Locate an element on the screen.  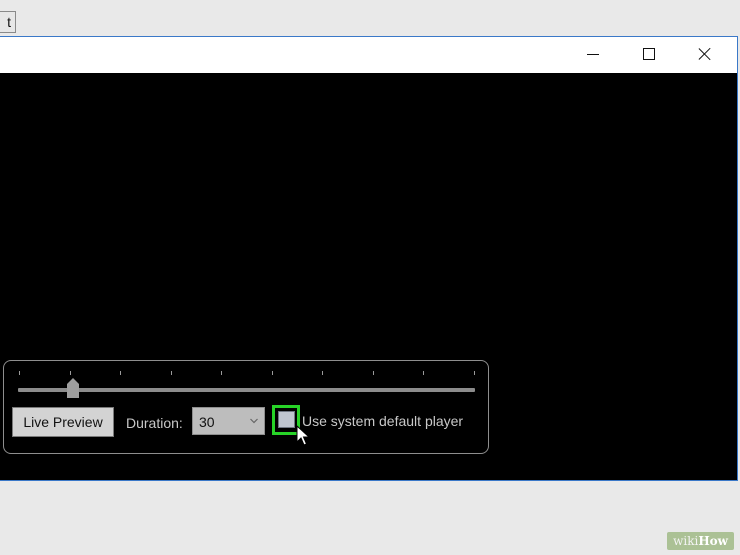
minimize-icon is located at coordinates (593, 54).